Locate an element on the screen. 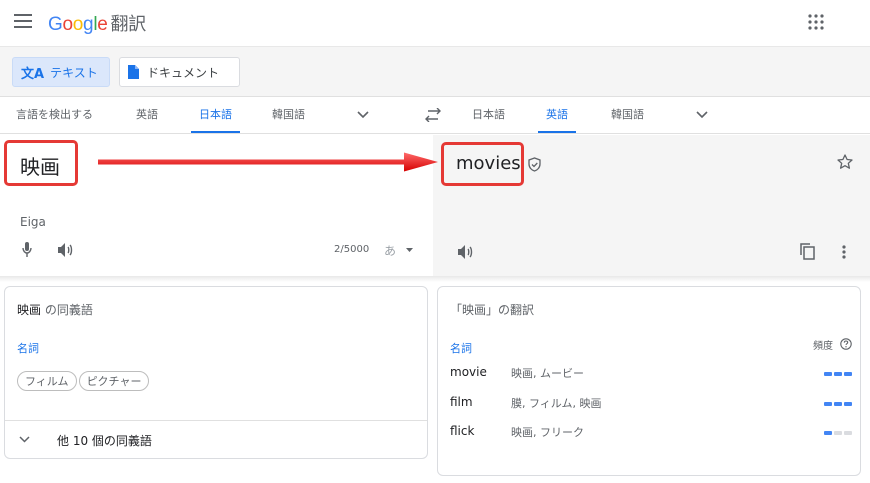  swap-languages-icon is located at coordinates (433, 115).